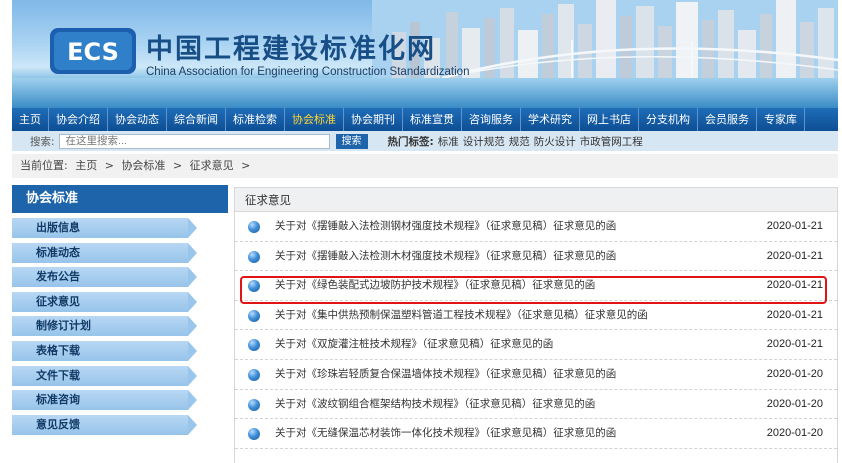 The width and height of the screenshot is (842, 463). I want to click on nav-item: 协会介绍, so click(78, 119).